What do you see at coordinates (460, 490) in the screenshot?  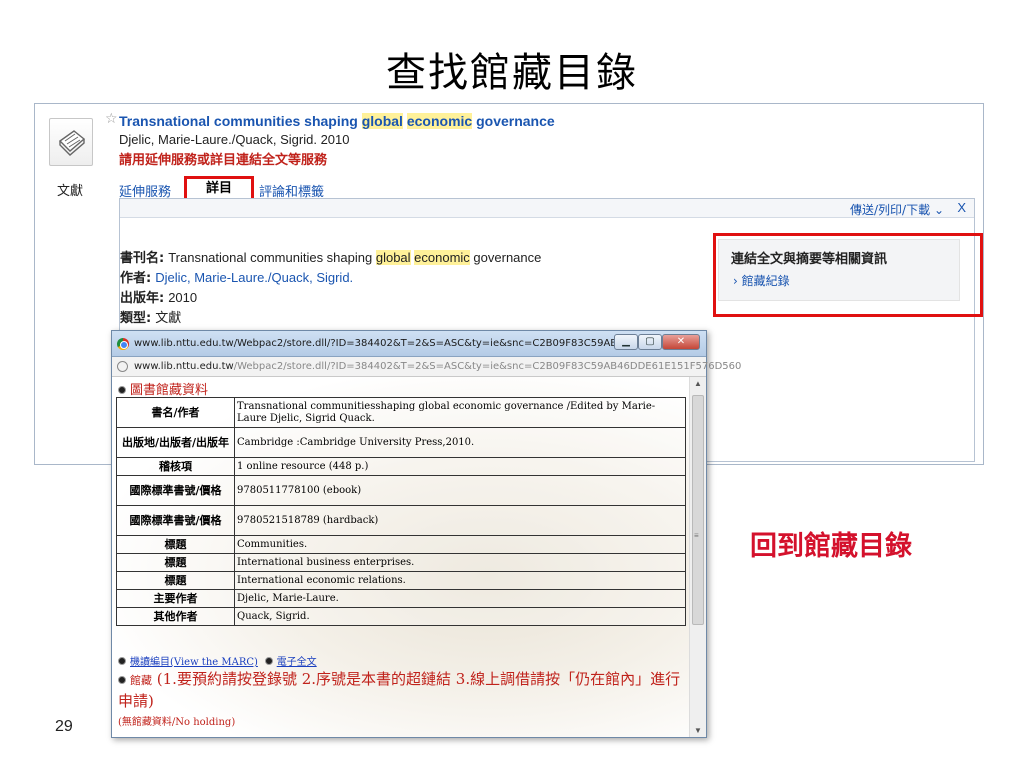 I see `row-value: 9780511778100 (ebook)` at bounding box center [460, 490].